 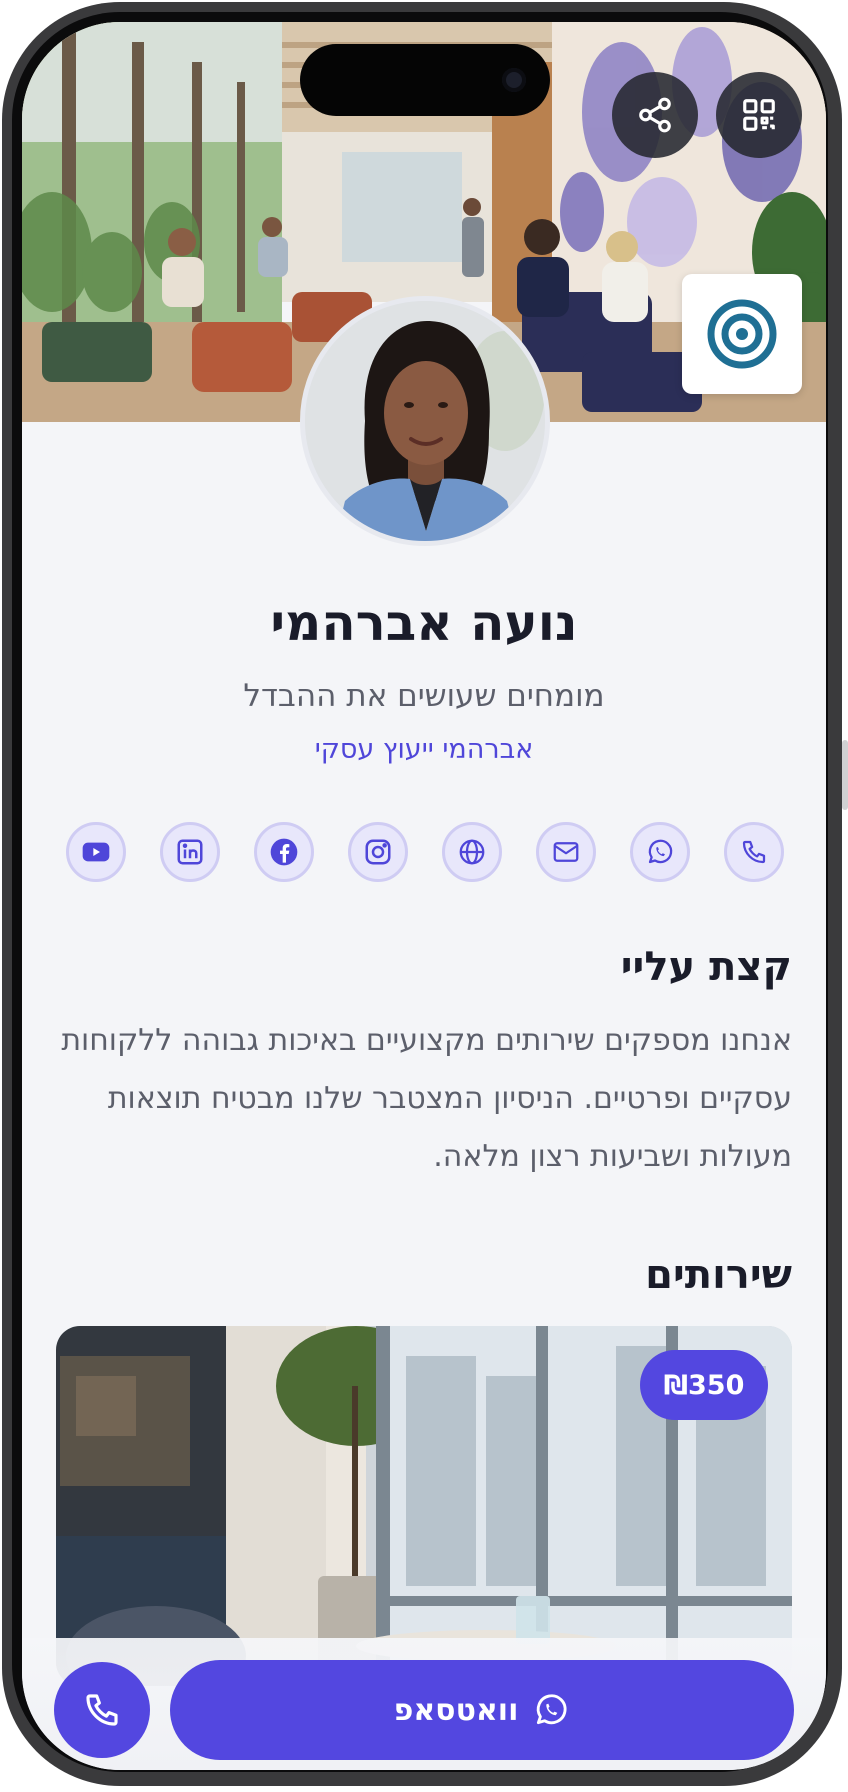 What do you see at coordinates (706, 967) in the screenshot?
I see `about-title: קצת עליי` at bounding box center [706, 967].